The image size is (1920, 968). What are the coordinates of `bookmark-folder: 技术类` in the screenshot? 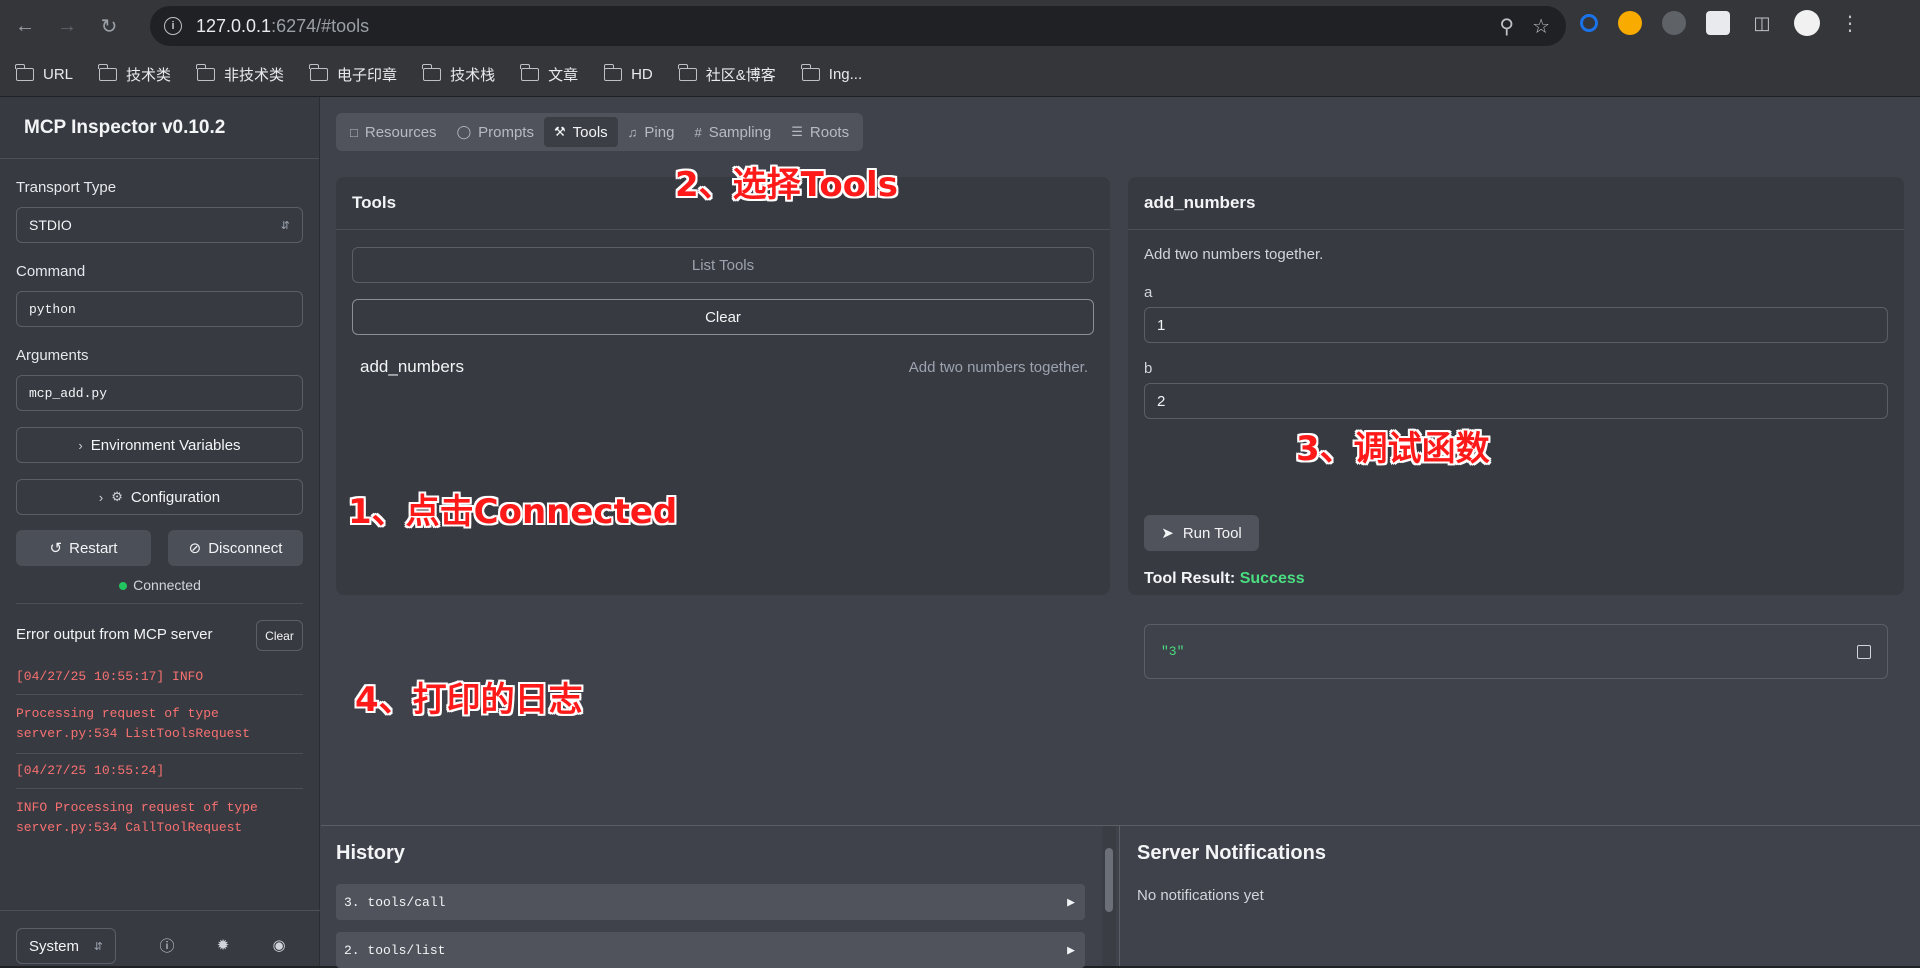 It's located at (134, 74).